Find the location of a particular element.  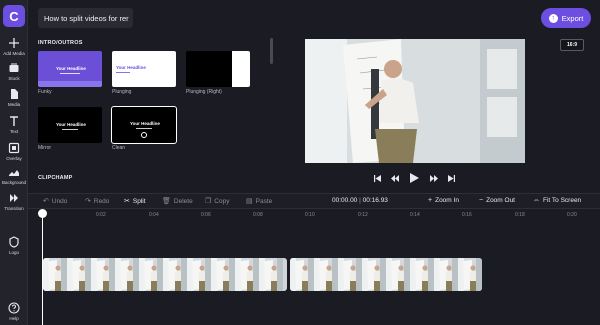

redo-button: ↷ Redo is located at coordinates (97, 201).